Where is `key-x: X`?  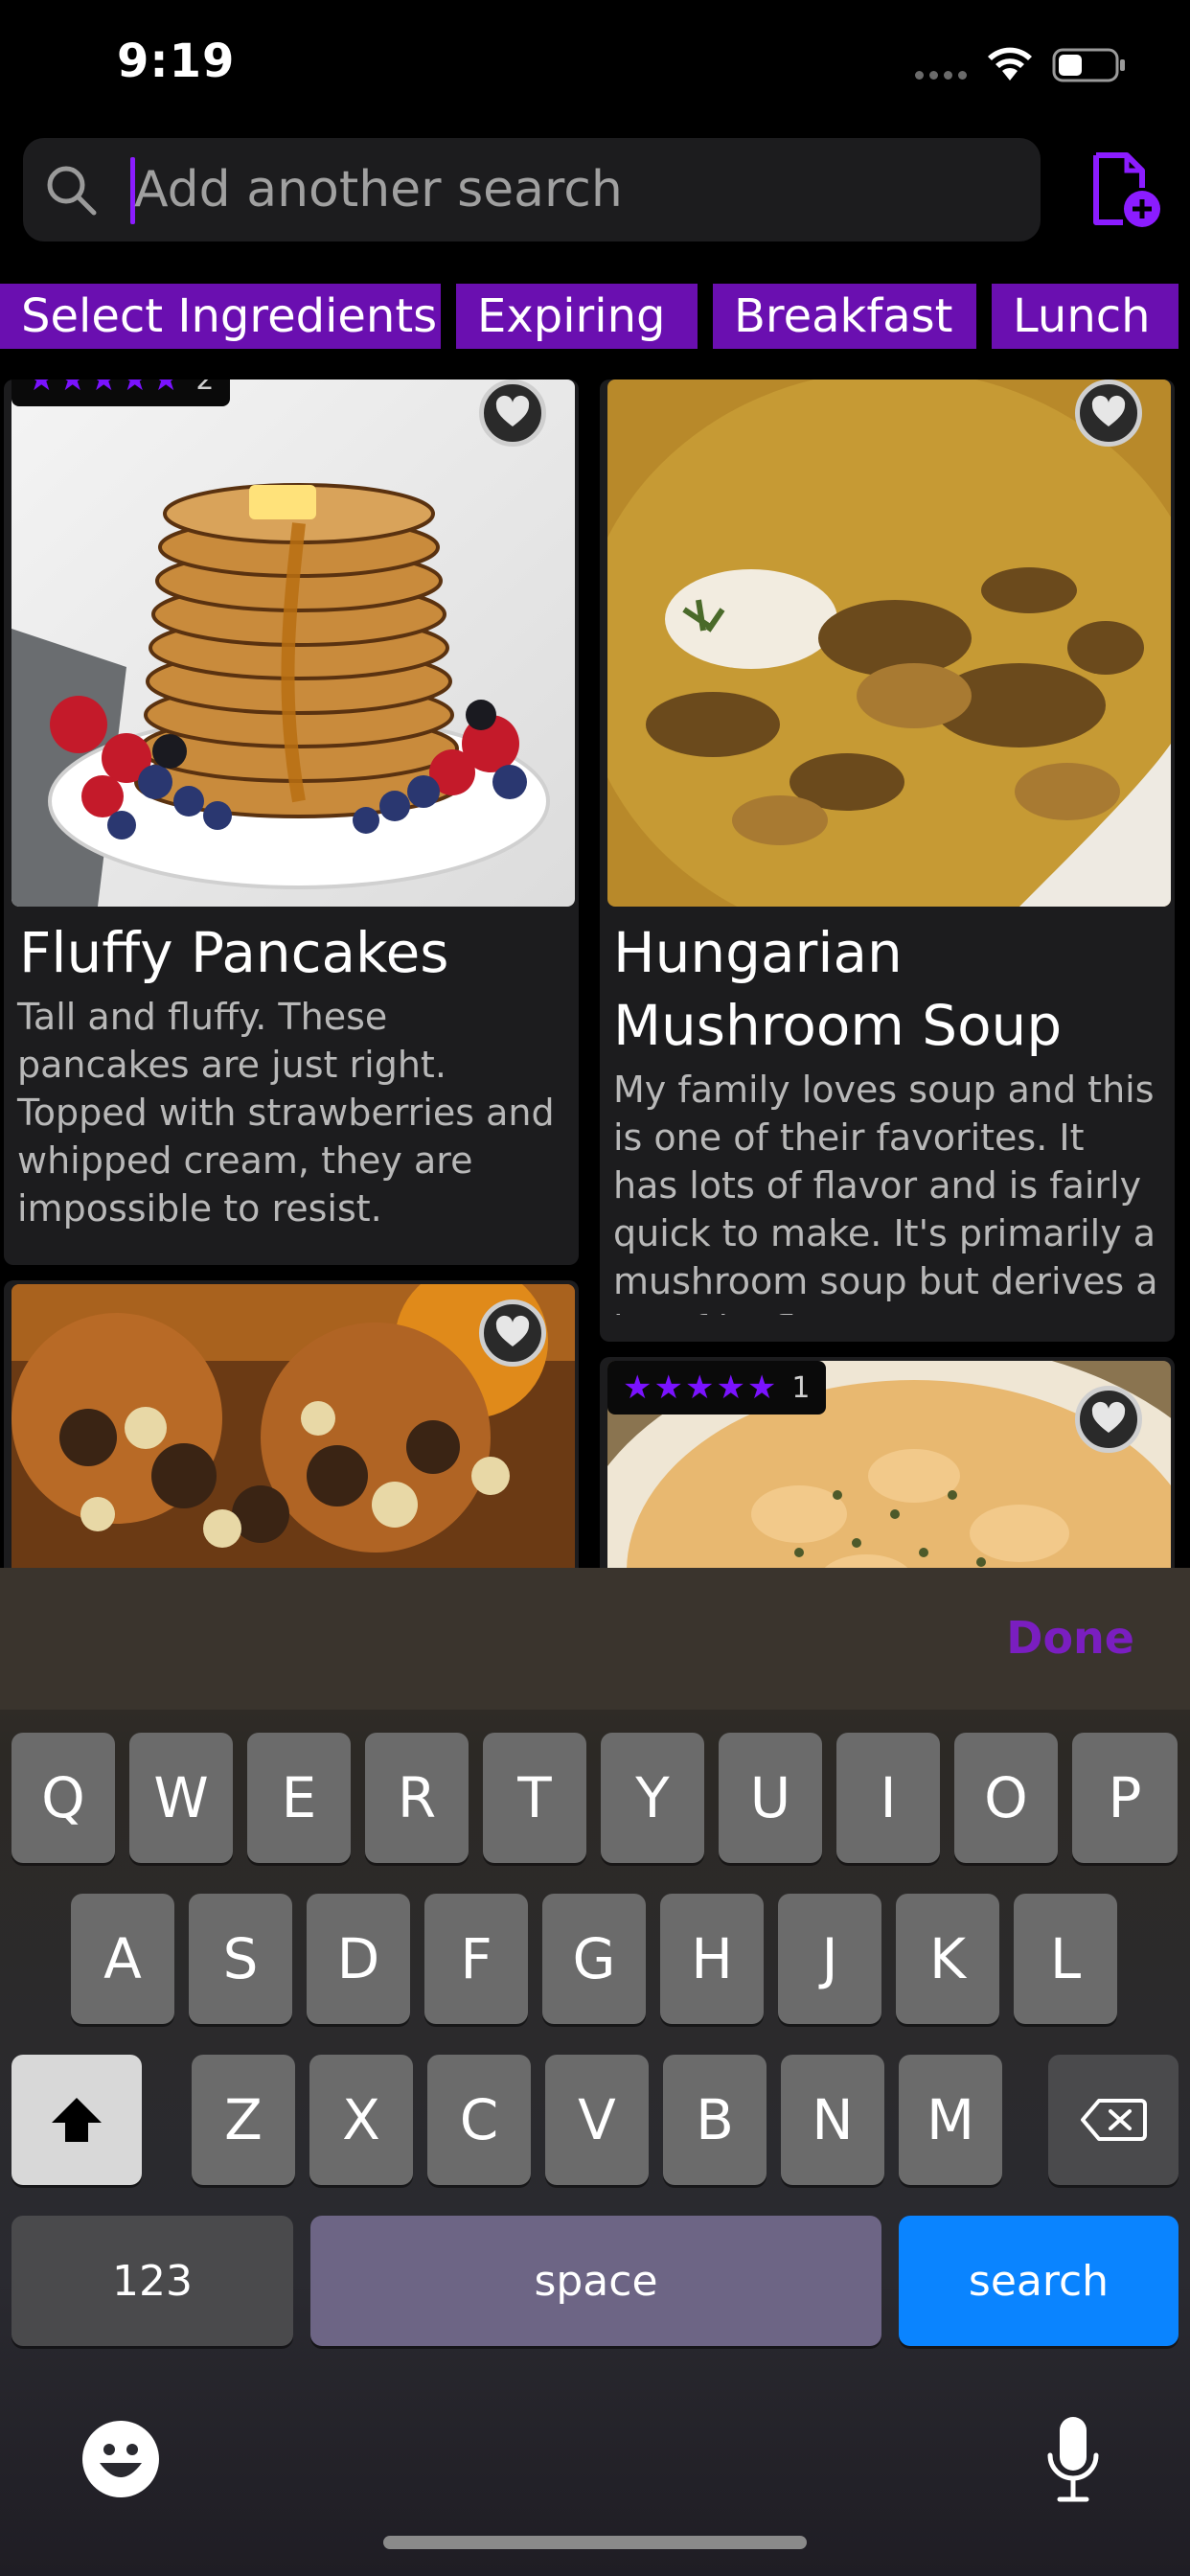
key-x: X is located at coordinates (361, 2120).